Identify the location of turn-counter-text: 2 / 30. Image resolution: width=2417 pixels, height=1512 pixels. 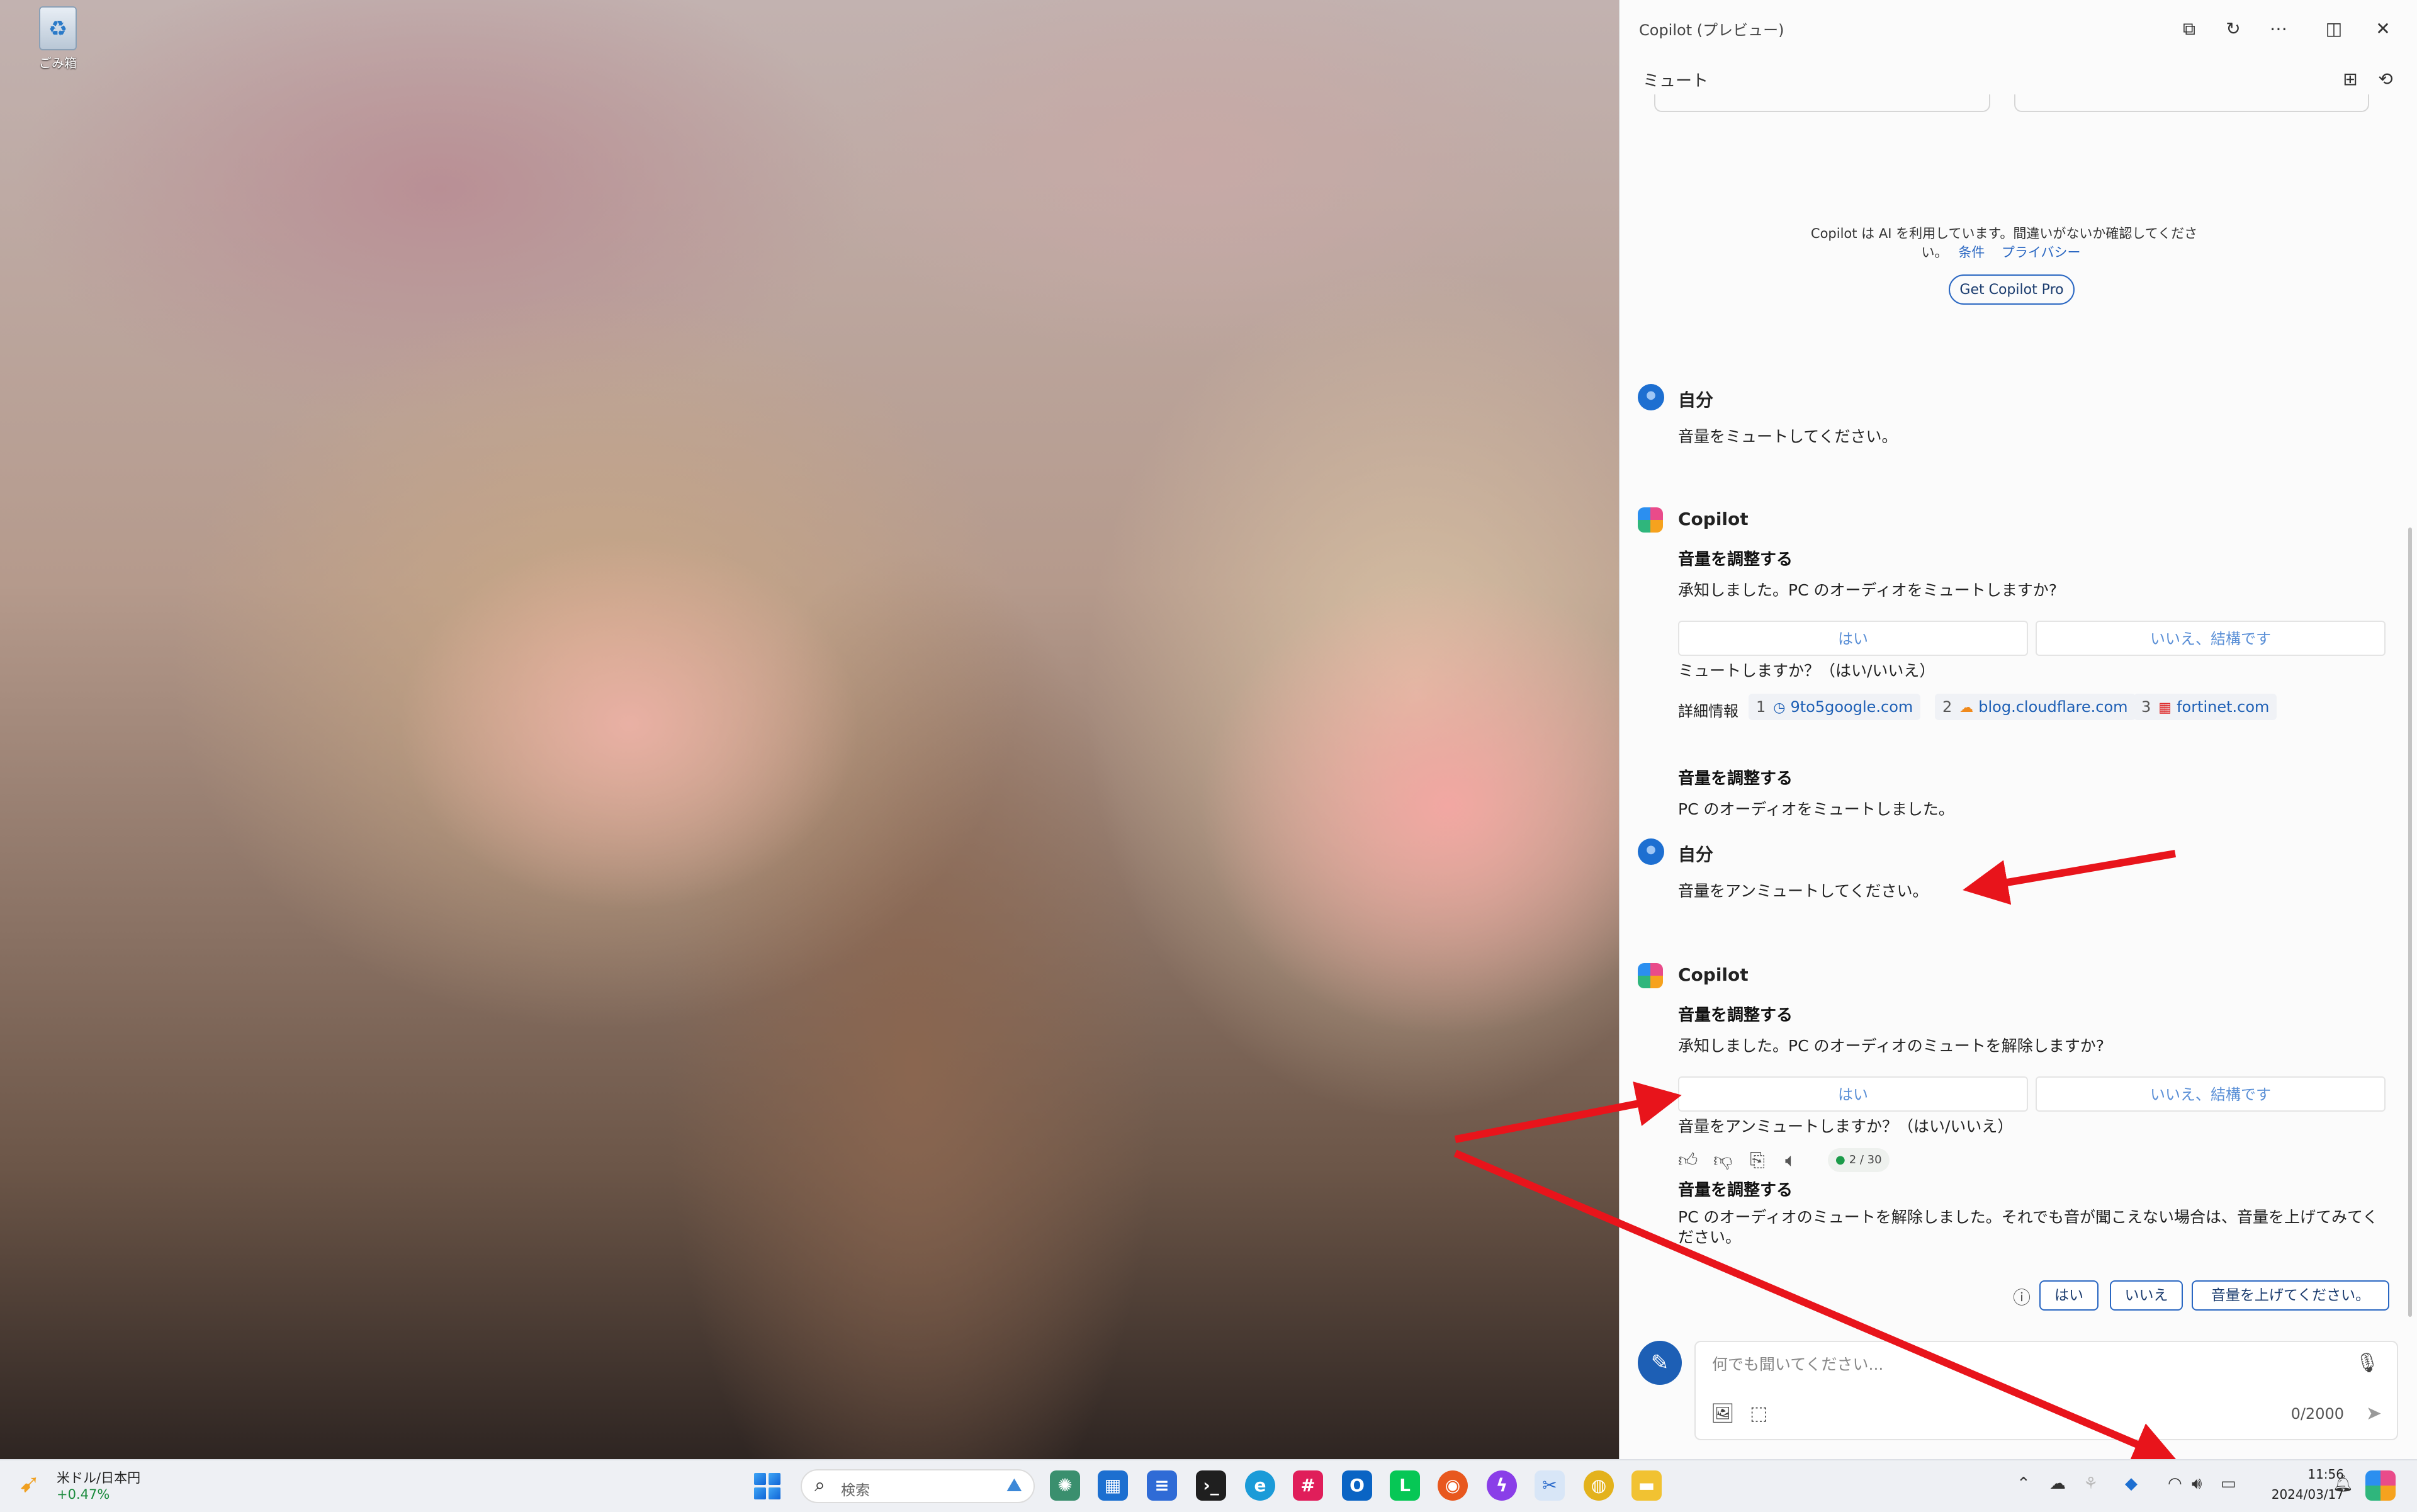
(1865, 1159).